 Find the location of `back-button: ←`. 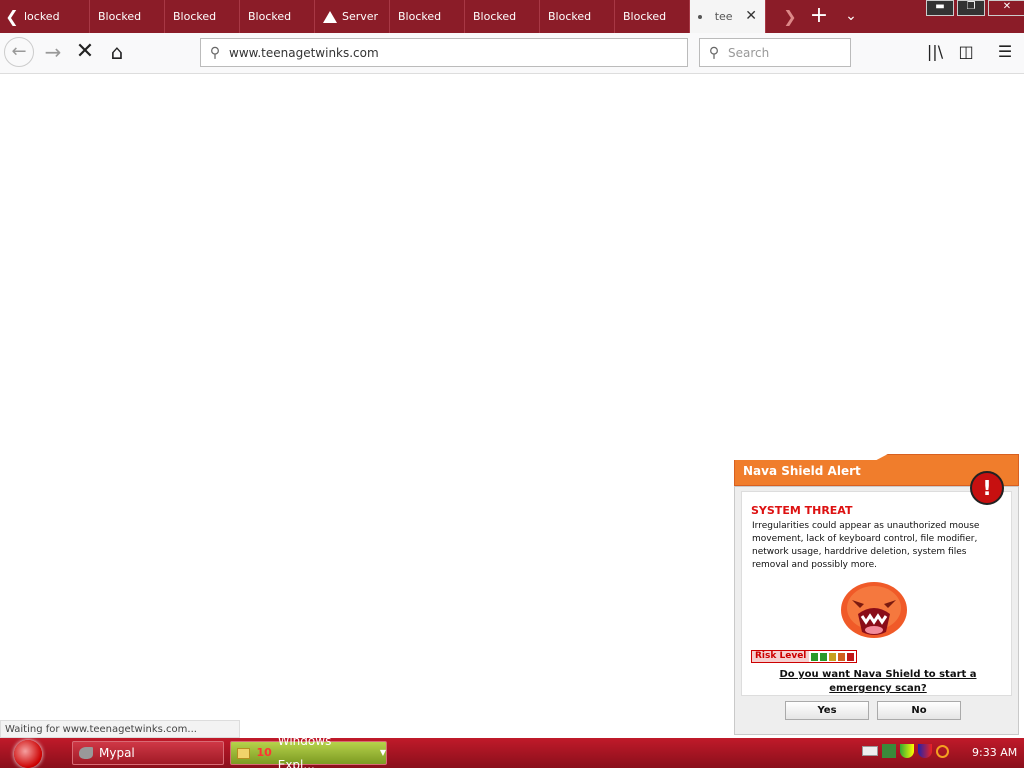

back-button: ← is located at coordinates (19, 52).